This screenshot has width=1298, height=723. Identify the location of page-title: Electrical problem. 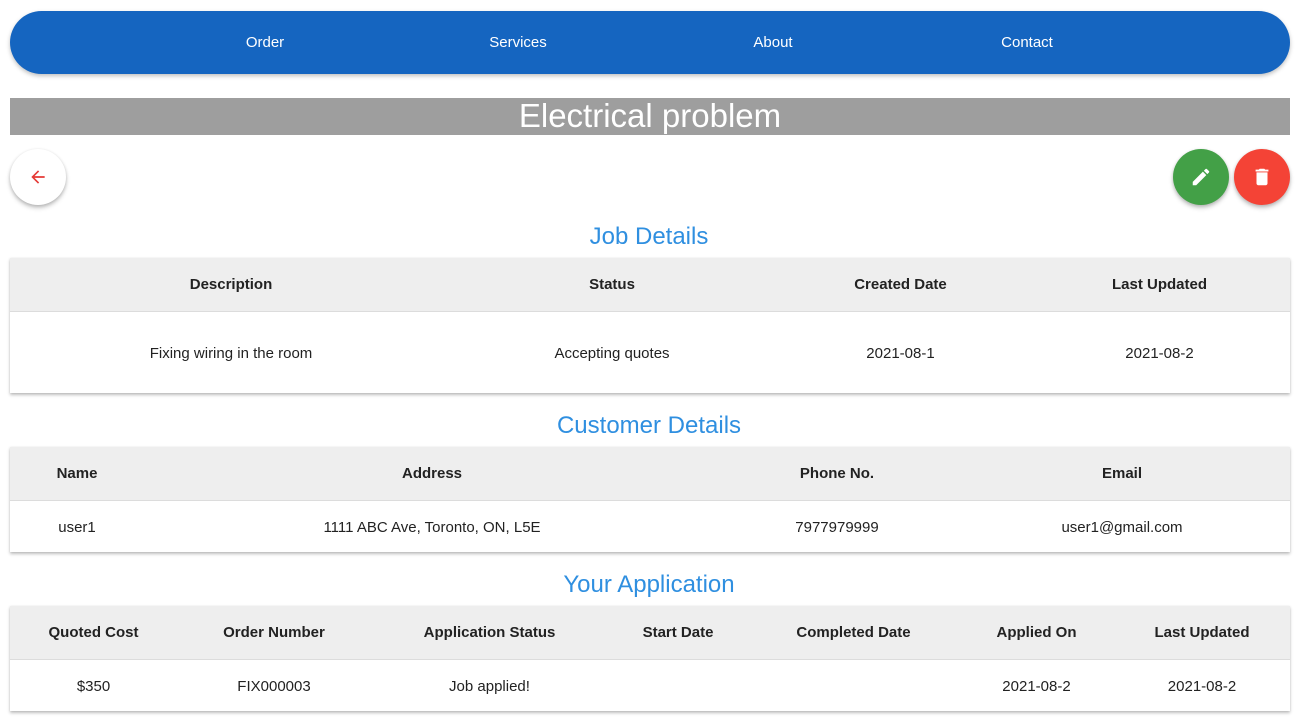
(650, 115).